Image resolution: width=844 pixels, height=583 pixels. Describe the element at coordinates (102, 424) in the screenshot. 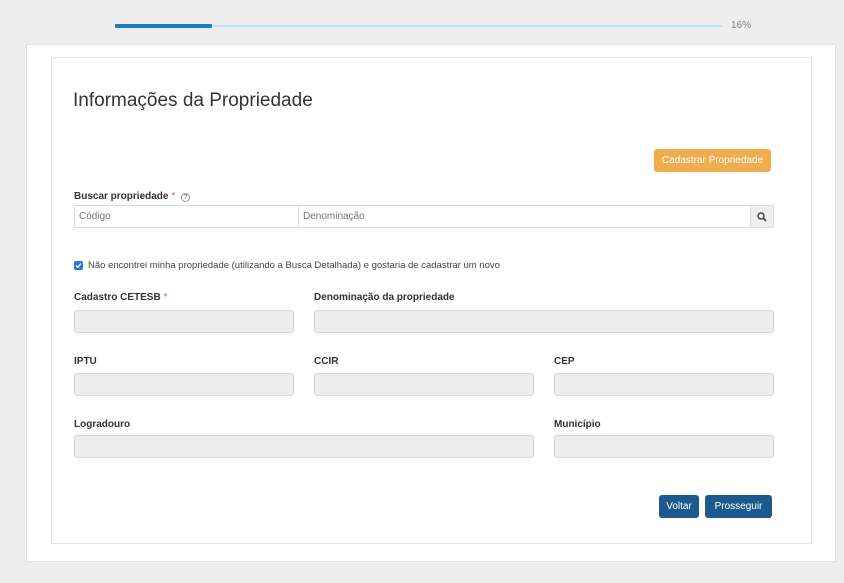

I see `street-label: Logradouro` at that location.